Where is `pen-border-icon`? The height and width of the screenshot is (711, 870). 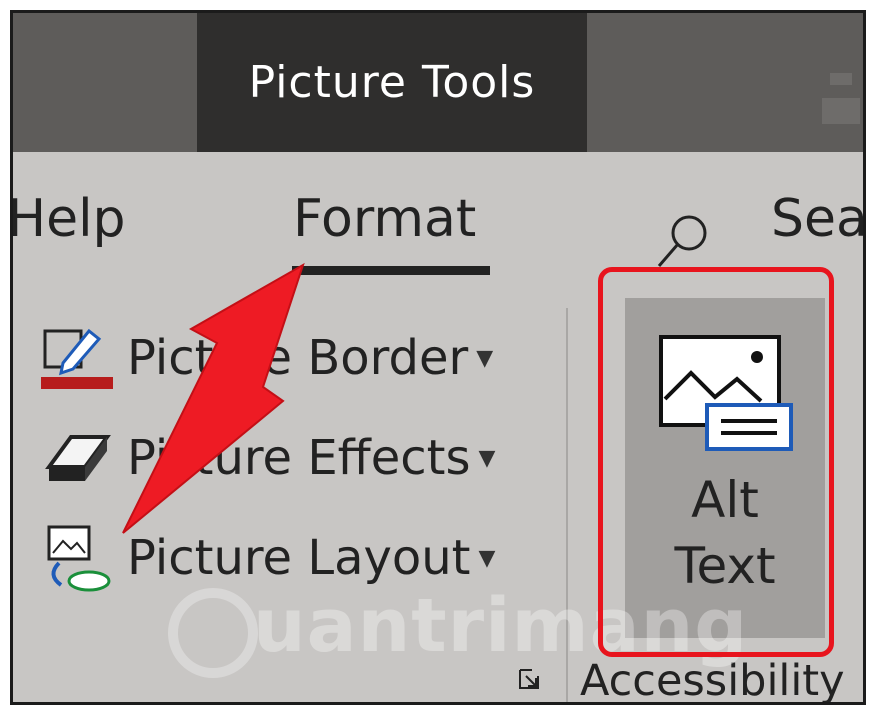 pen-border-icon is located at coordinates (77, 358).